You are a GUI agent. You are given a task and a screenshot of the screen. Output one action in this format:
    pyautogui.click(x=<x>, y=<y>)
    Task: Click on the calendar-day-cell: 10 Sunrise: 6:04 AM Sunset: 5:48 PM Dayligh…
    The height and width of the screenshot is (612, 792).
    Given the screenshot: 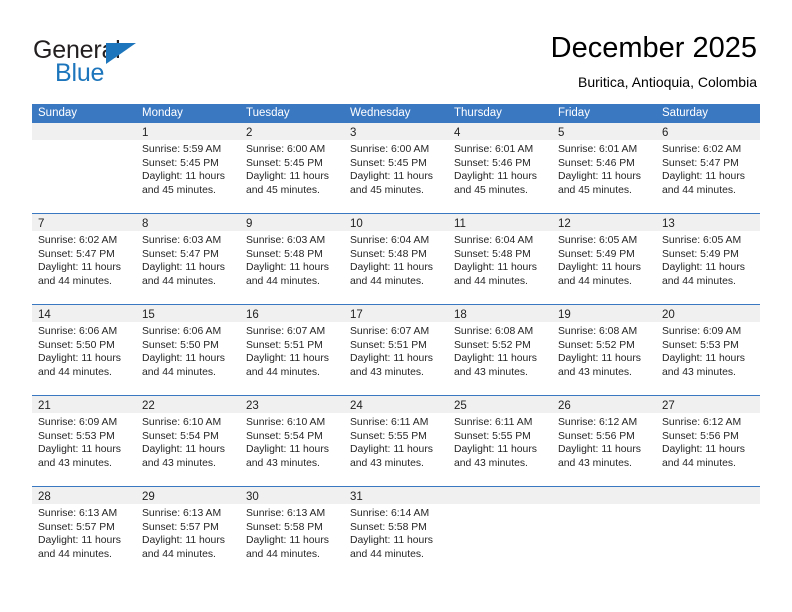 What is the action you would take?
    pyautogui.click(x=396, y=259)
    